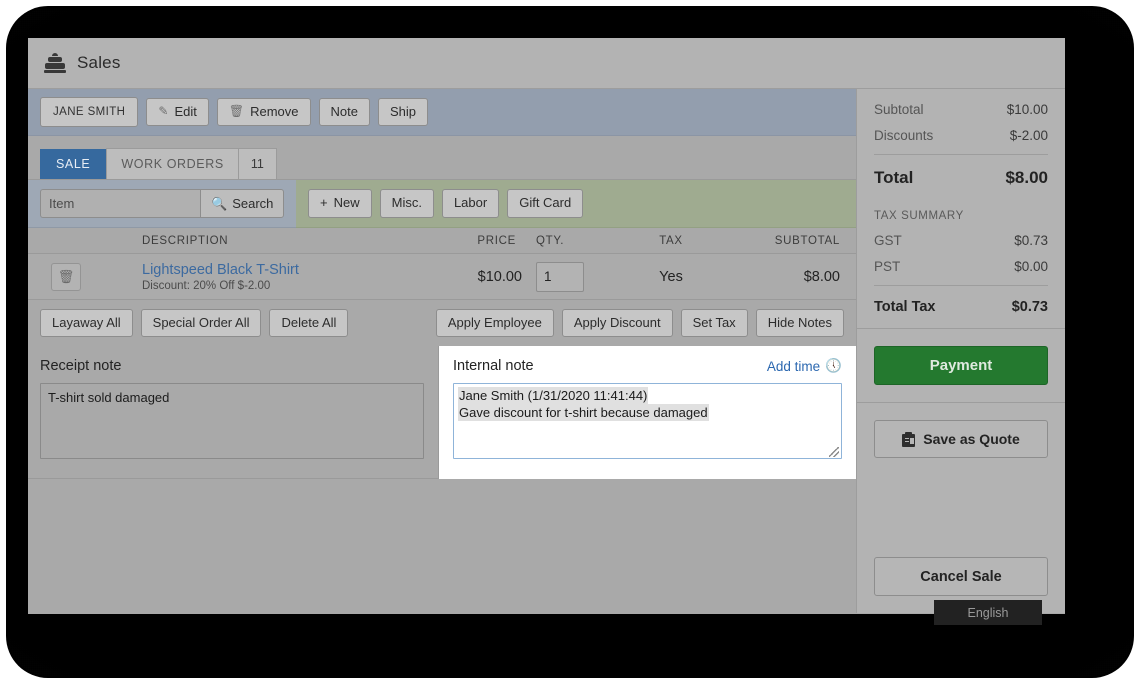 This screenshot has height=684, width=1140. I want to click on misc-item-button: Misc., so click(406, 203).